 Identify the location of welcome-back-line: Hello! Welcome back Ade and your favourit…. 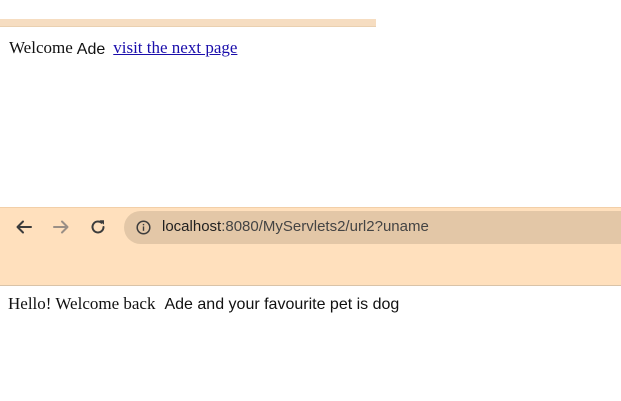
(203, 304).